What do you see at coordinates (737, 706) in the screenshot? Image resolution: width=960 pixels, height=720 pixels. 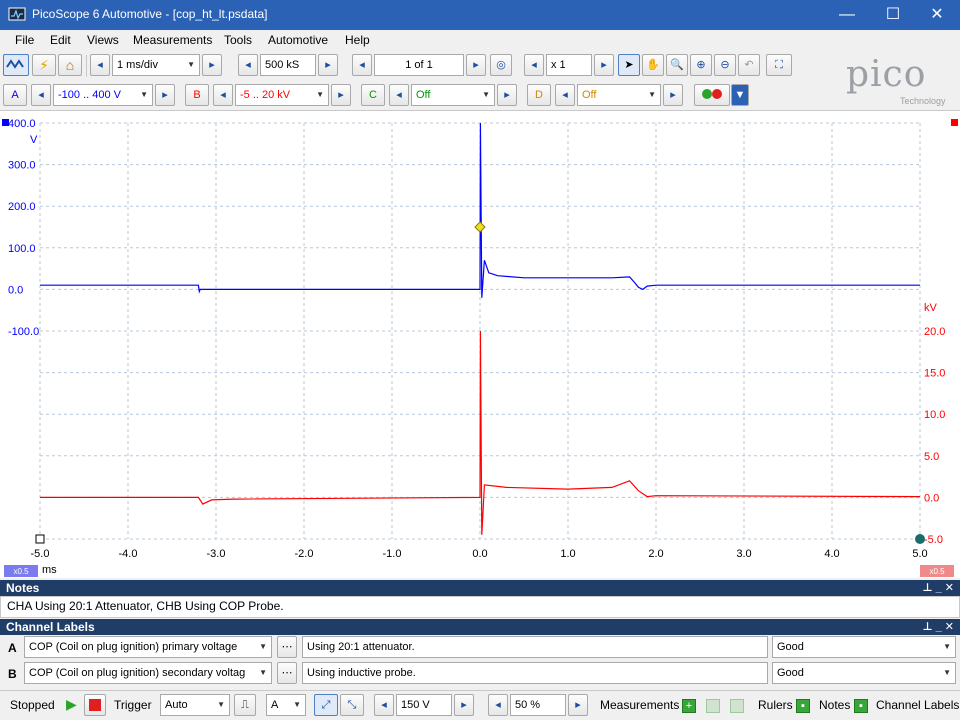 I see `delete-measurement-button` at bounding box center [737, 706].